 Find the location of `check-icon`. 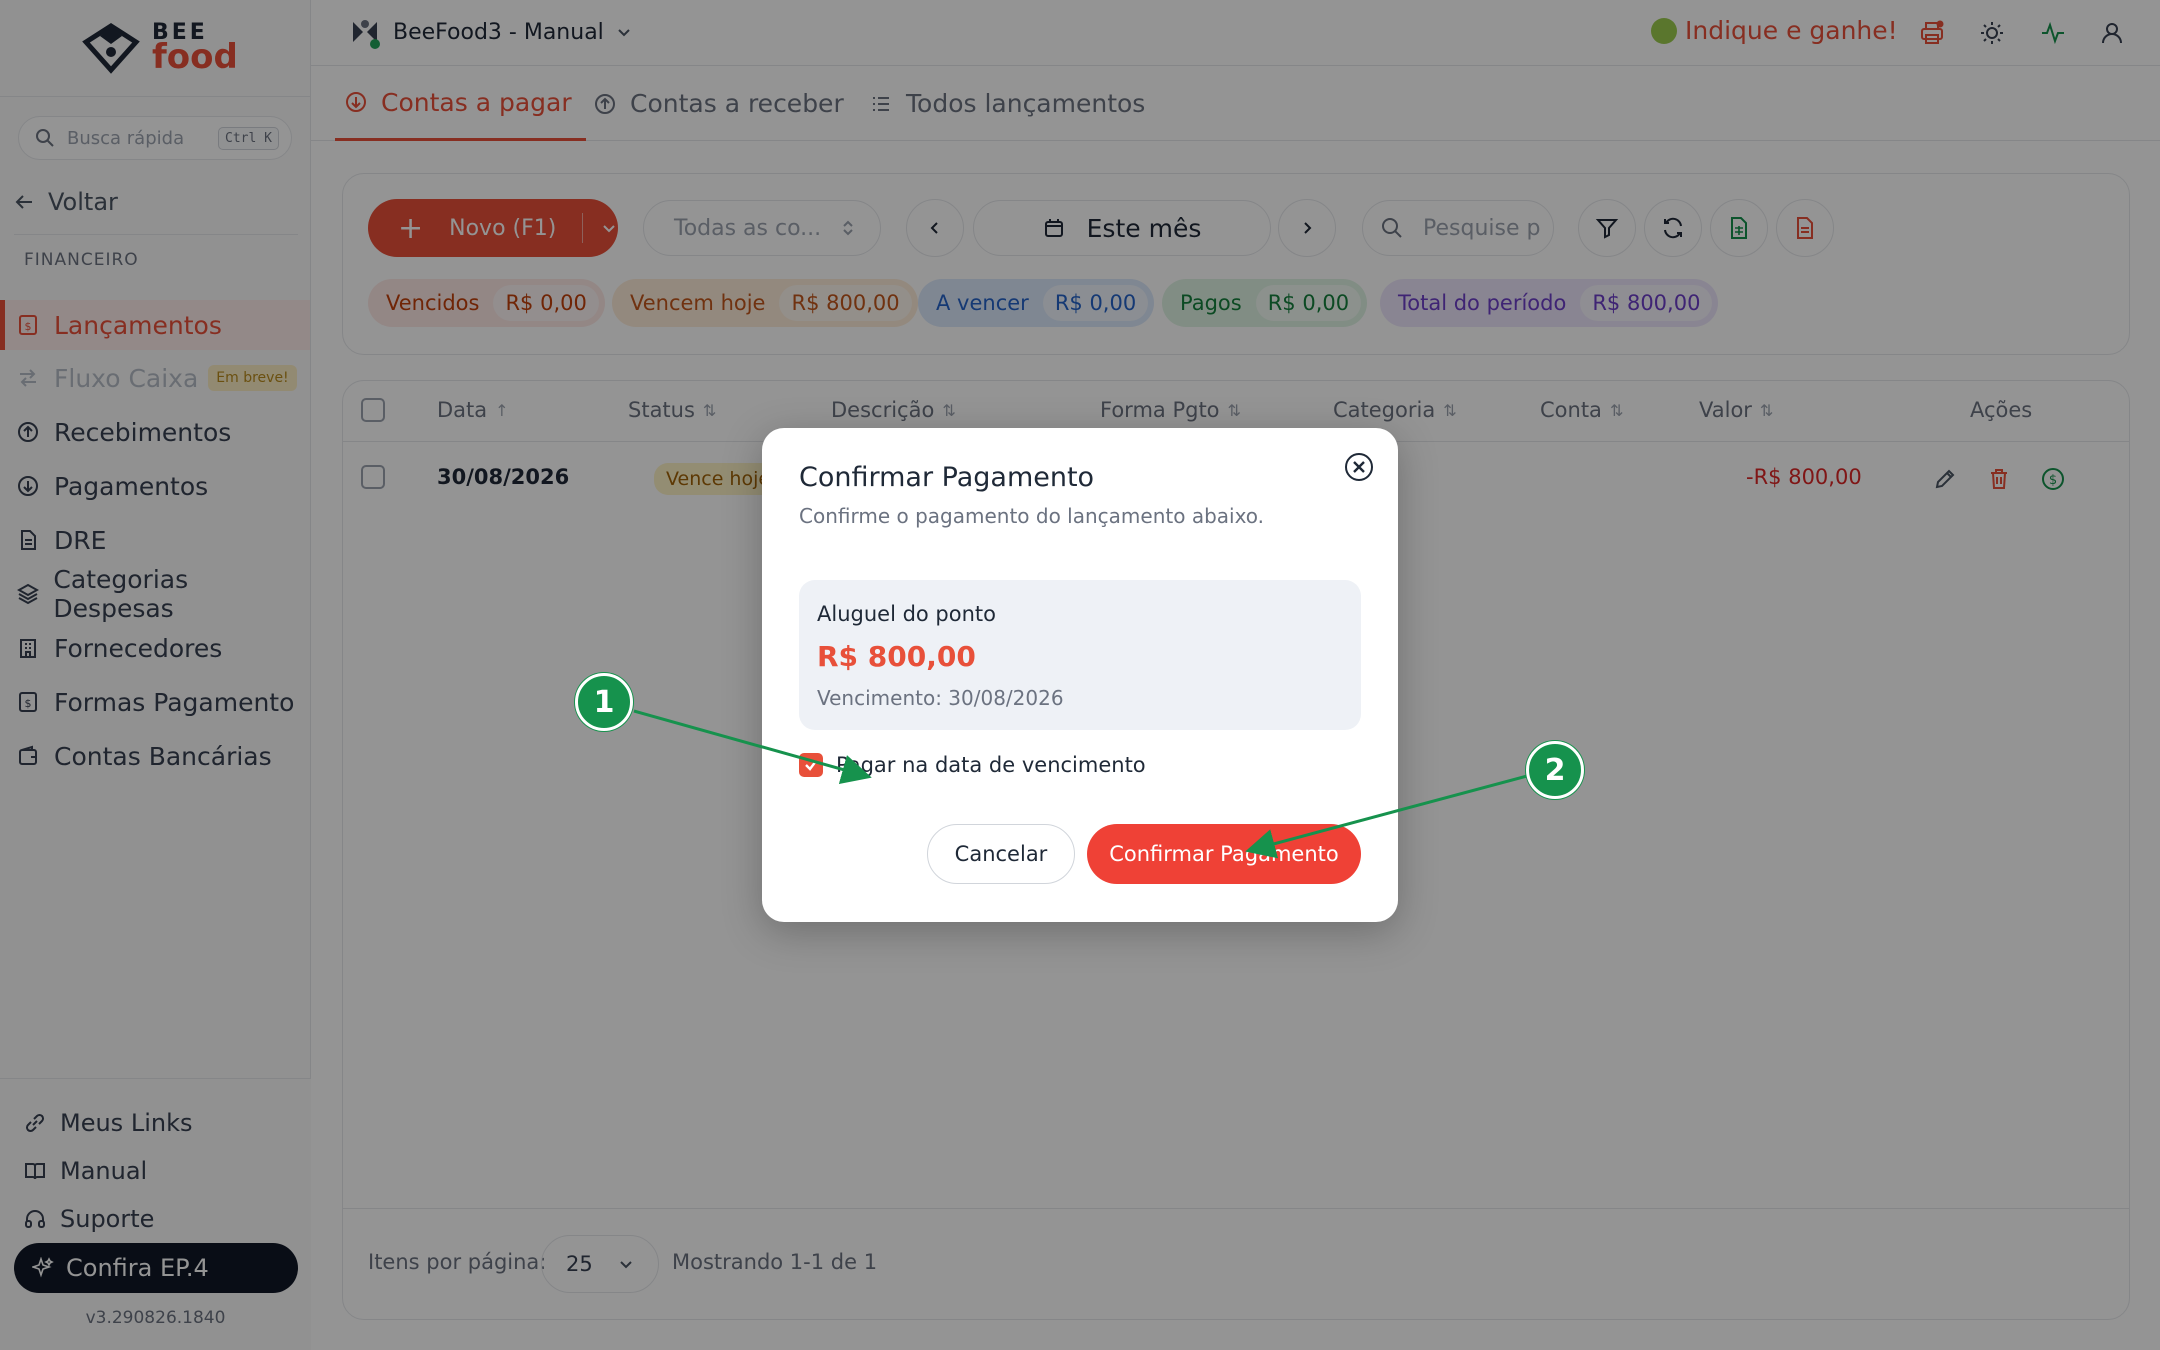

check-icon is located at coordinates (811, 765).